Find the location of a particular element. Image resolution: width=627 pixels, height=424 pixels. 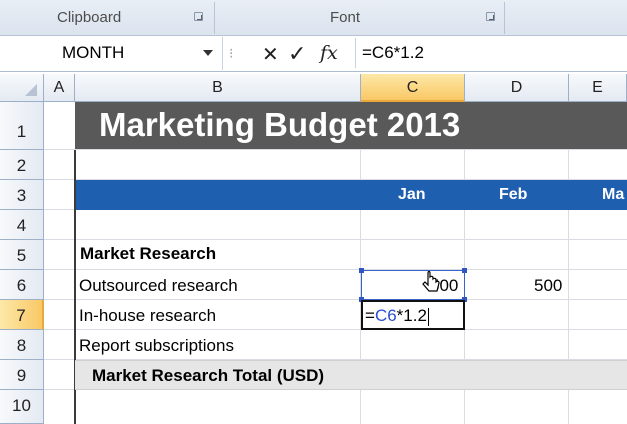

ribbon-group-bar: Clipboard Font is located at coordinates (313, 18).